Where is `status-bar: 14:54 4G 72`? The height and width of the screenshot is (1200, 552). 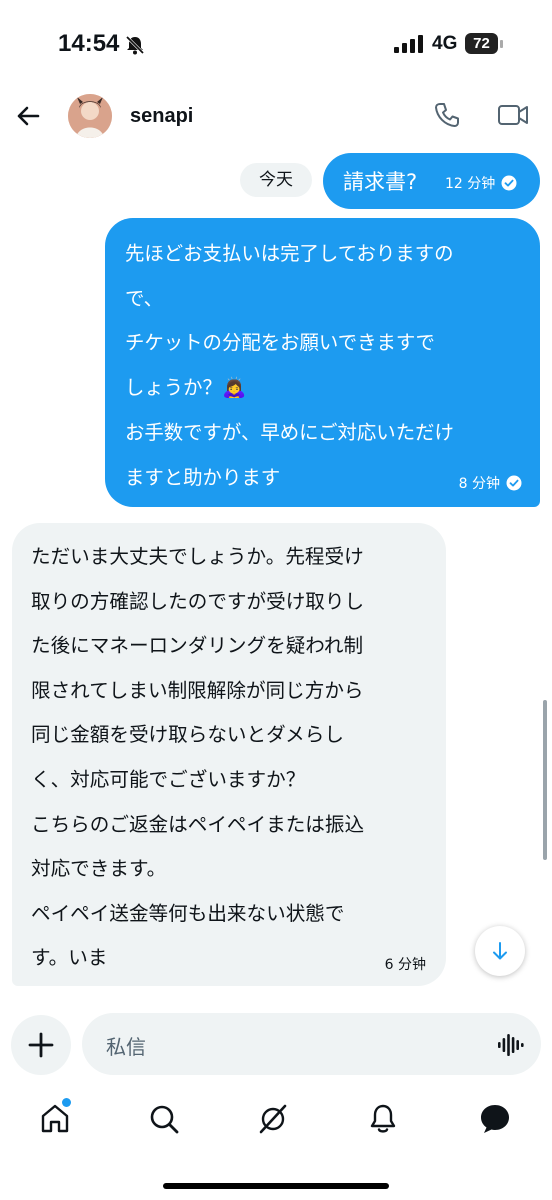 status-bar: 14:54 4G 72 is located at coordinates (276, 46).